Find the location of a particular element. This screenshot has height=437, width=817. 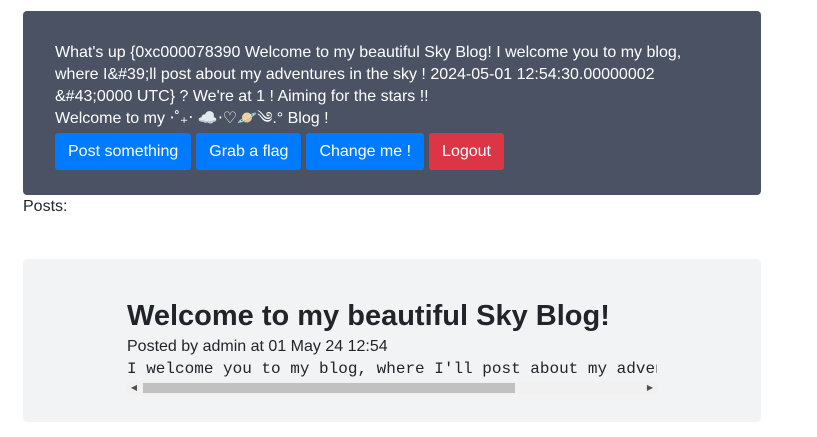

horizontal-scrollbar: ◀ ▶ is located at coordinates (392, 388).